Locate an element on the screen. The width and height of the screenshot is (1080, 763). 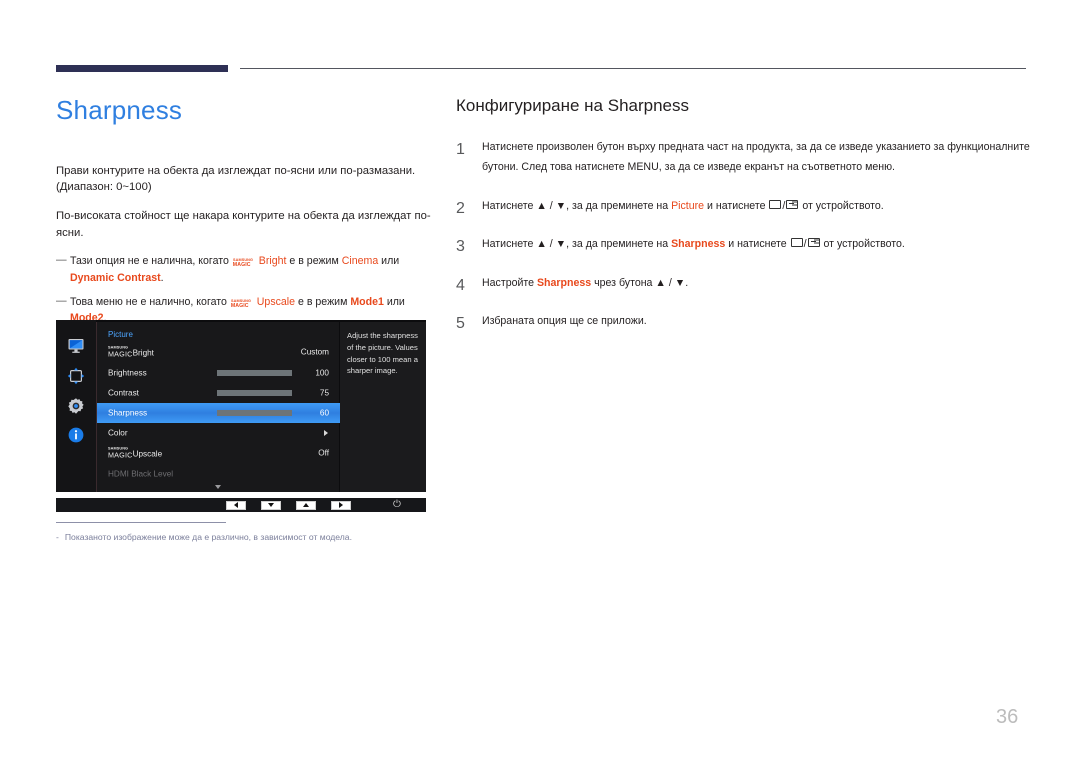
screen-adjust-icon is located at coordinates (76, 376).